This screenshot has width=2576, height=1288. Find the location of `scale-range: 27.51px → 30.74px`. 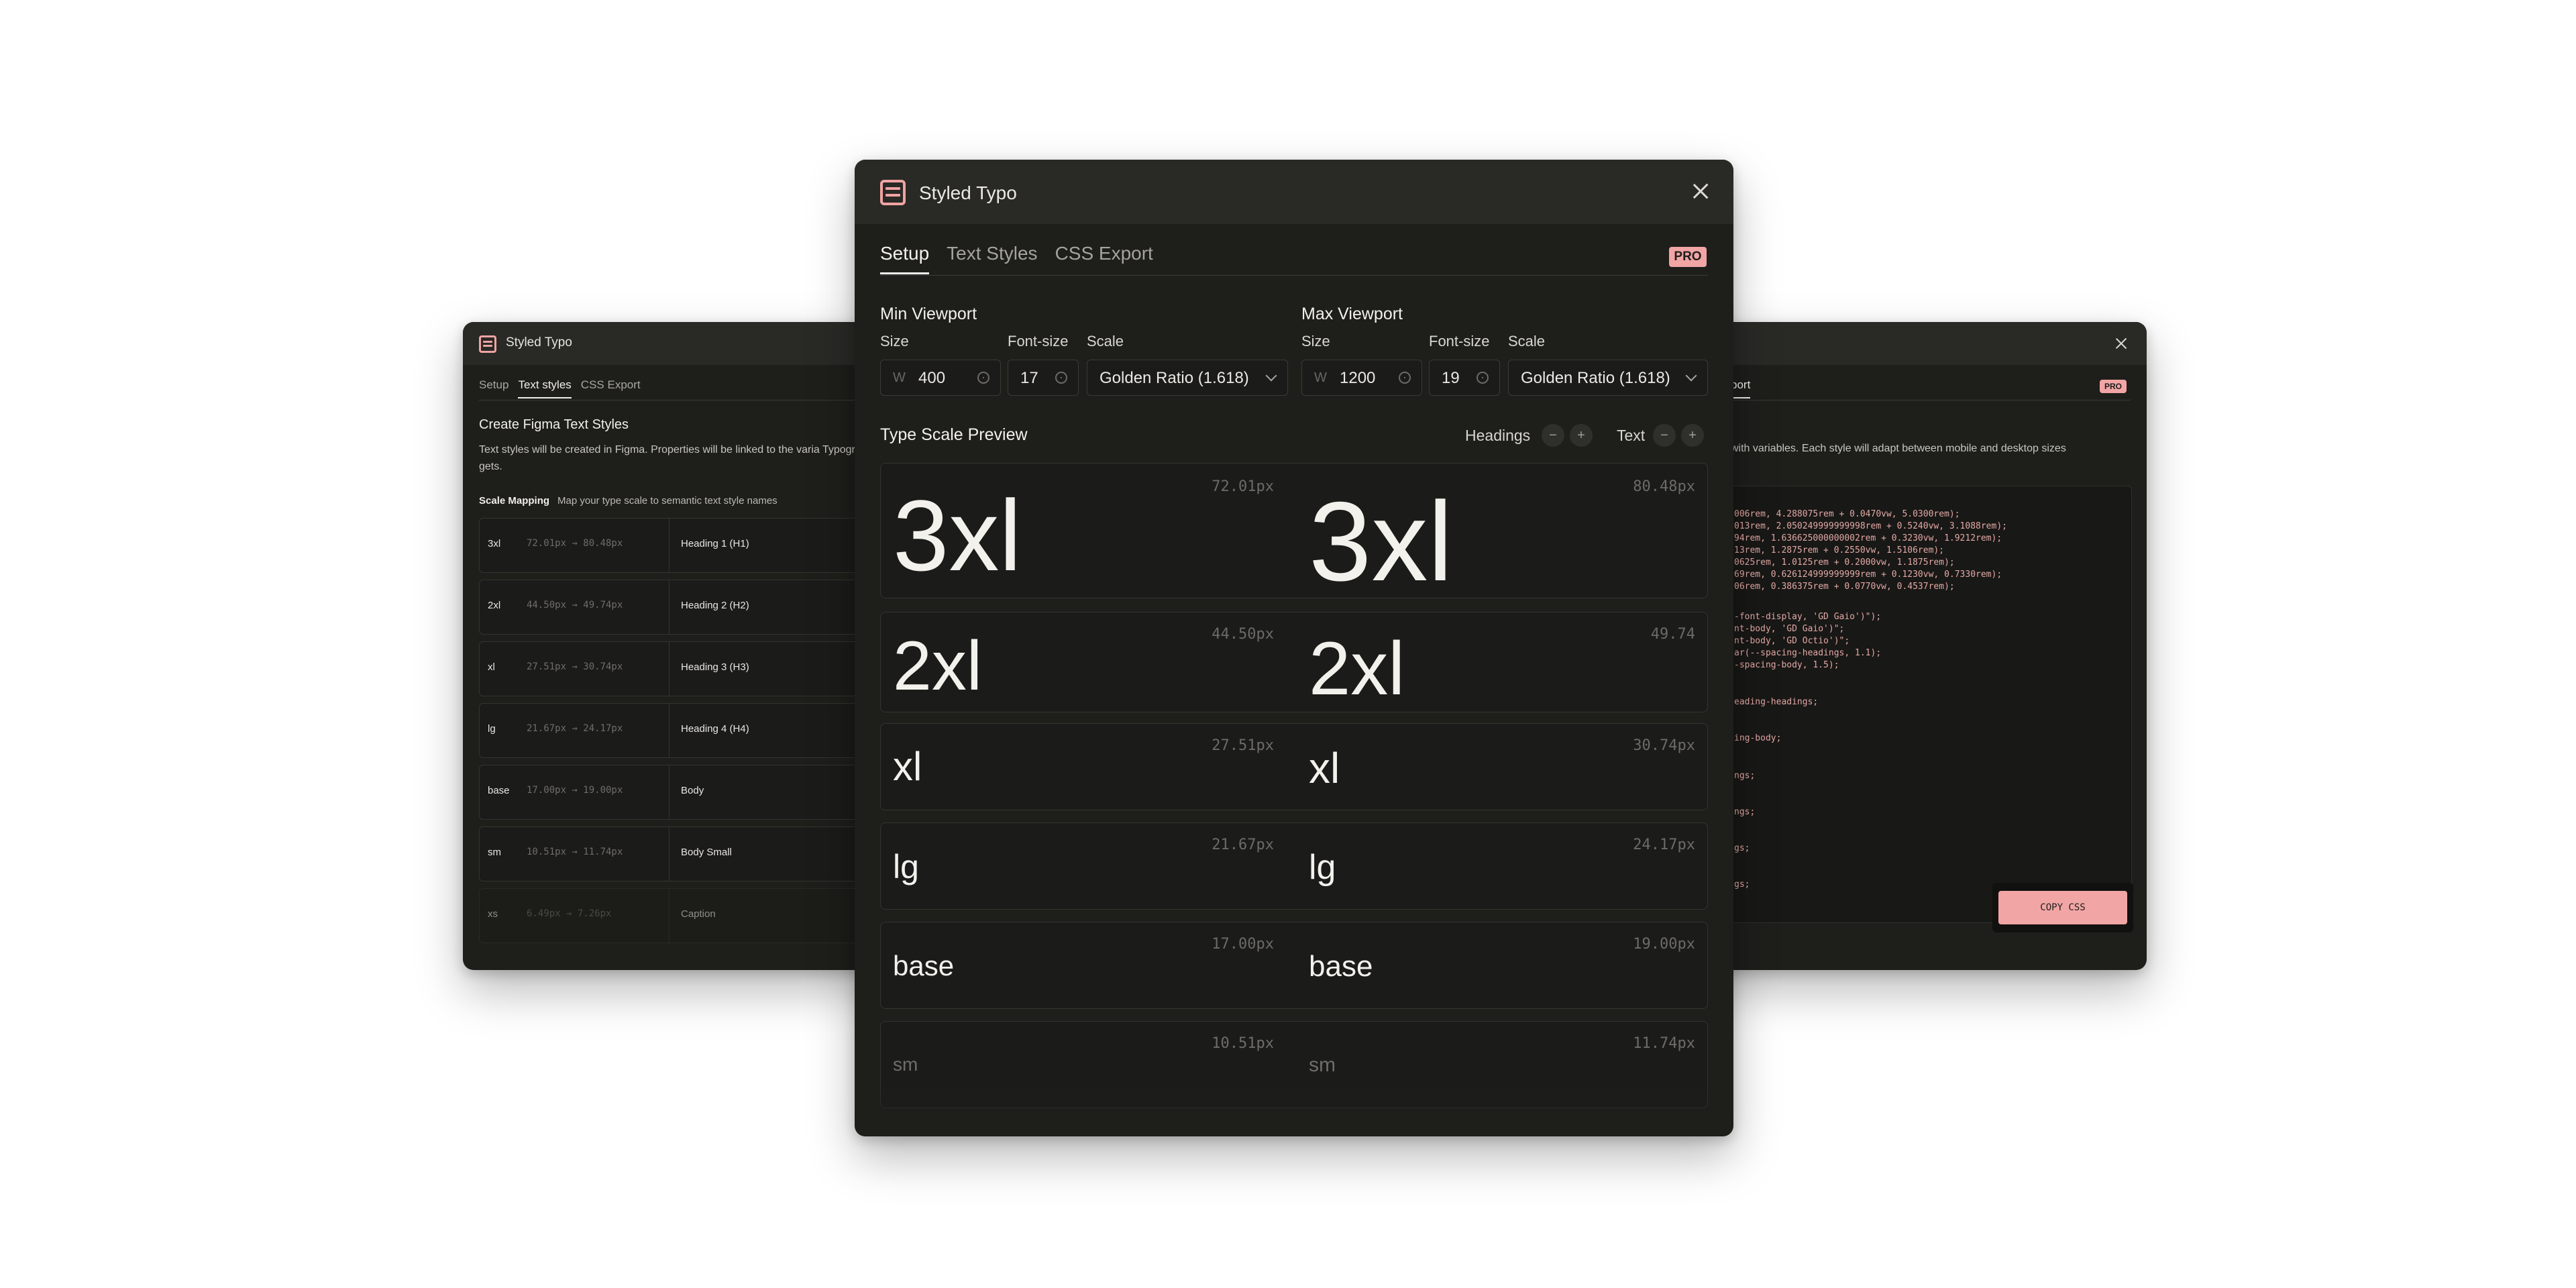

scale-range: 27.51px → 30.74px is located at coordinates (575, 666).